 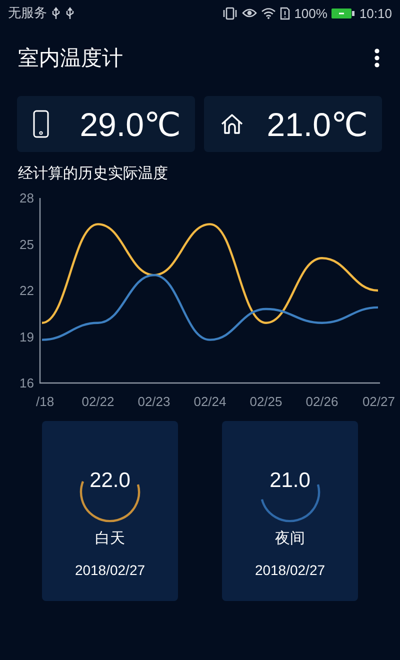 What do you see at coordinates (311, 13) in the screenshot?
I see `battery-percent: 100%` at bounding box center [311, 13].